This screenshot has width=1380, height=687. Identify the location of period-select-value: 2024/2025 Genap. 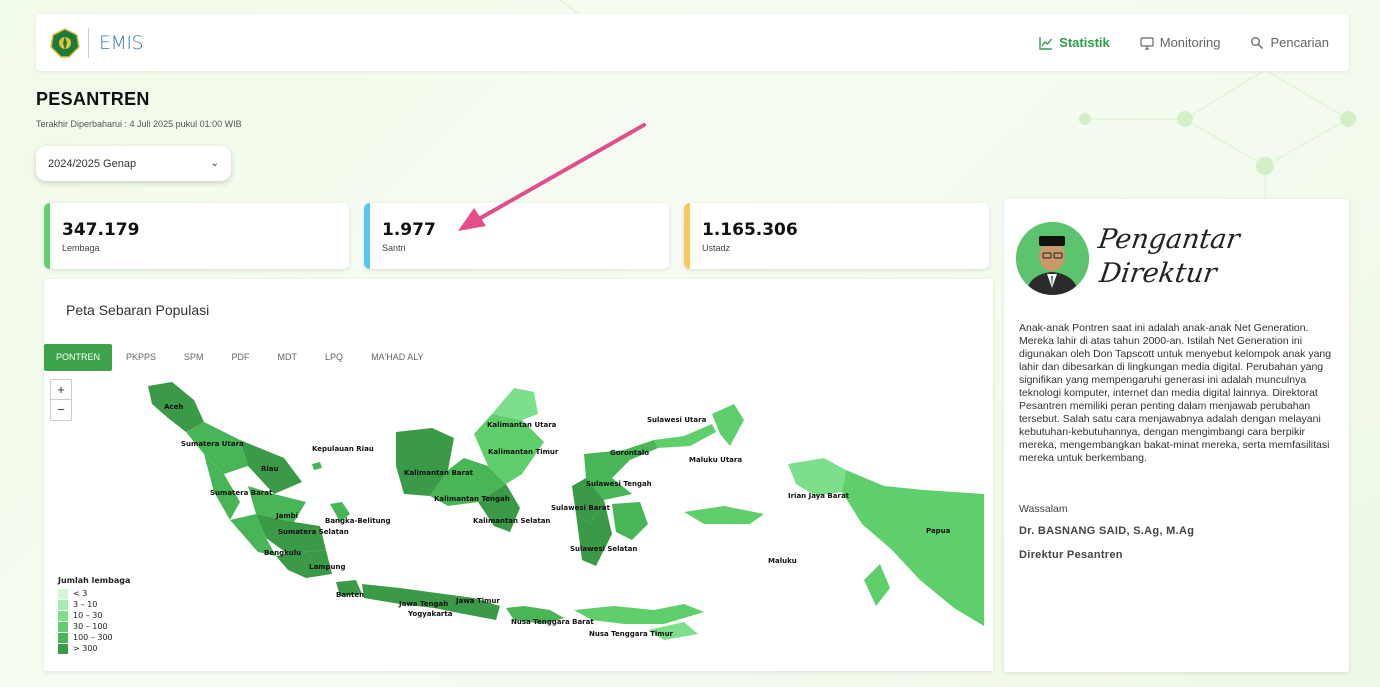
(92, 163).